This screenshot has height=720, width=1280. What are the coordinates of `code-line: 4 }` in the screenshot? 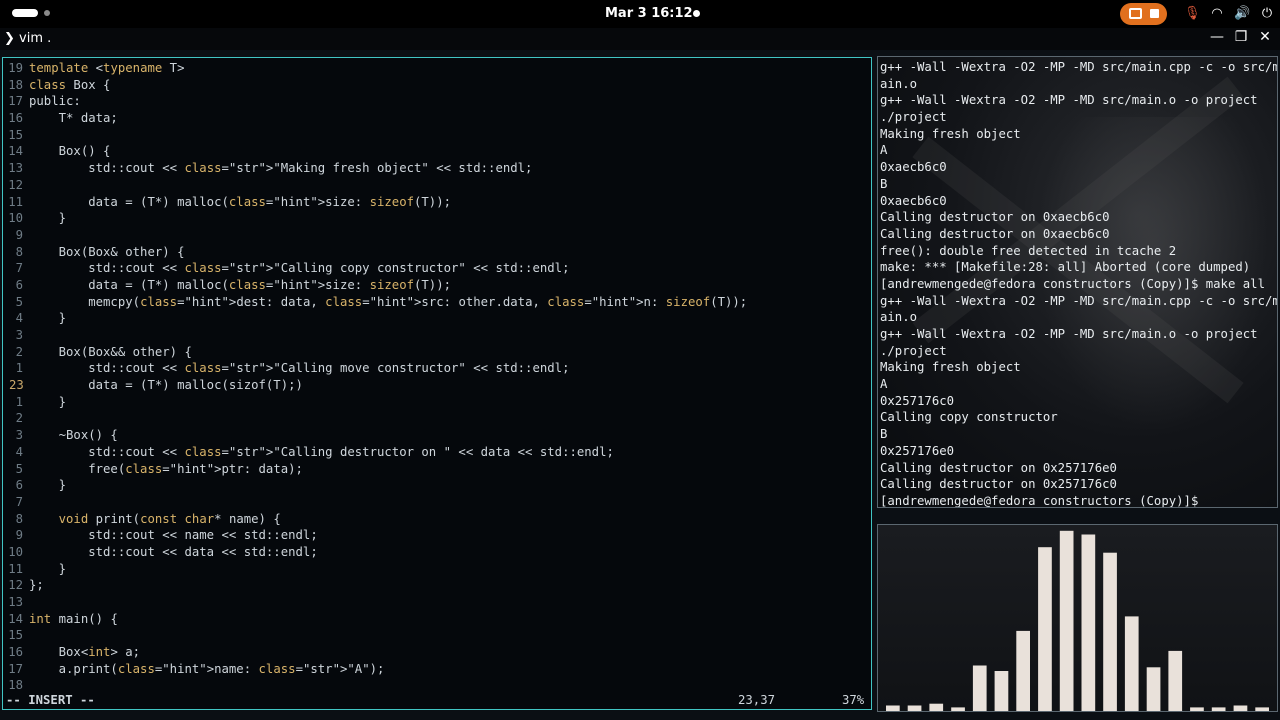 It's located at (437, 318).